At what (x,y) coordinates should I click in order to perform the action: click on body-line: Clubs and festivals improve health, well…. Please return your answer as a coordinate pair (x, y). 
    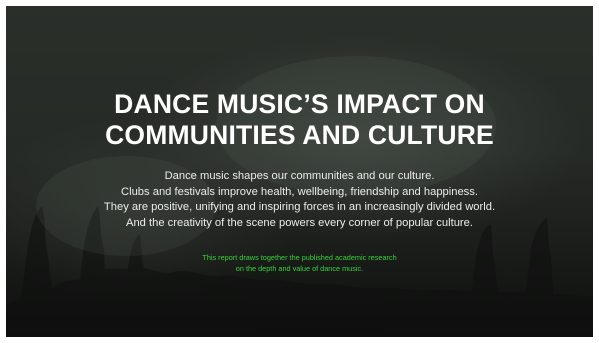
    Looking at the image, I should click on (299, 191).